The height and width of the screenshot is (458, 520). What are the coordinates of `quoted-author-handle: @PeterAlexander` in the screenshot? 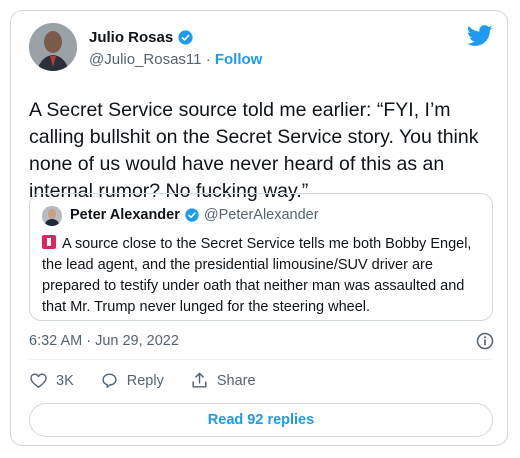 It's located at (261, 215).